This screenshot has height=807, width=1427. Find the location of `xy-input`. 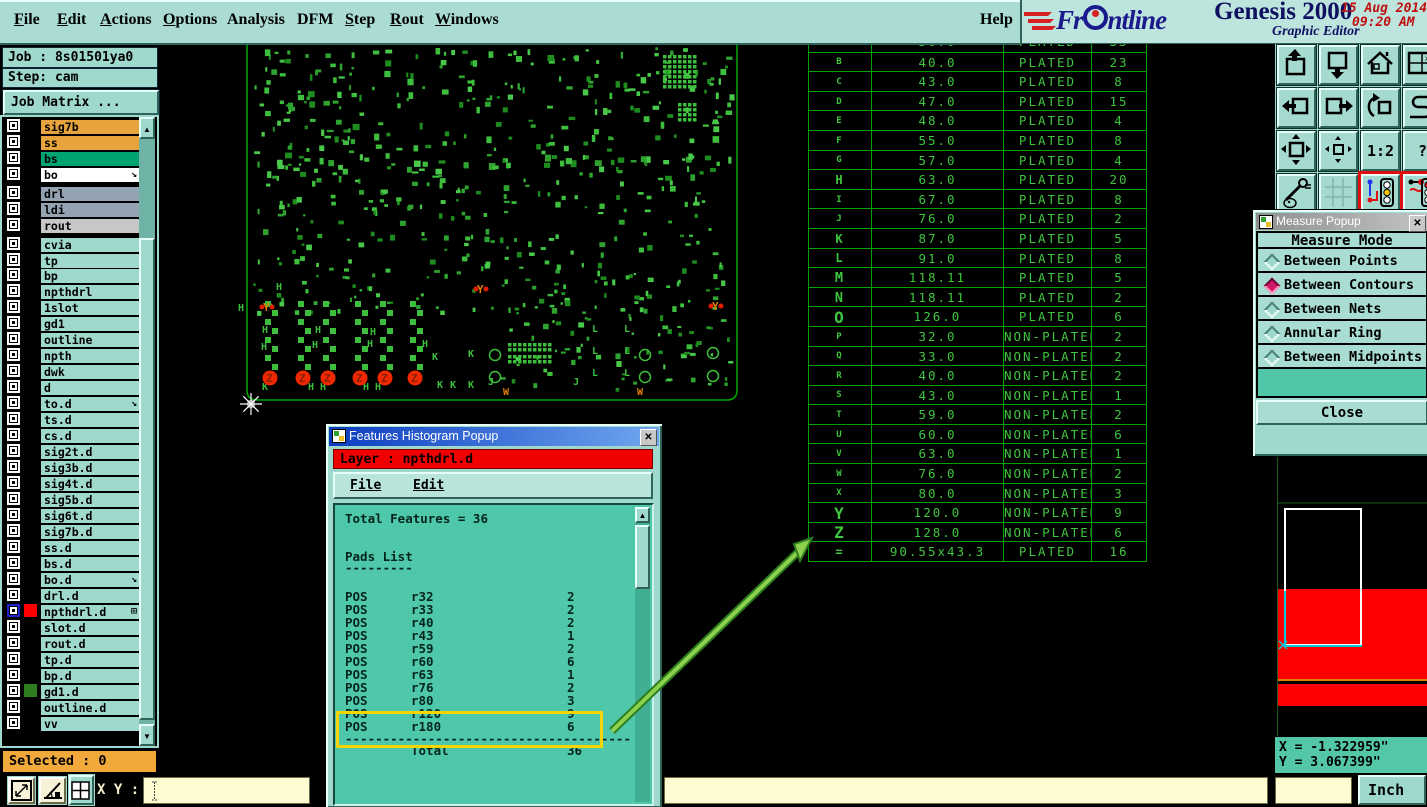

xy-input is located at coordinates (226, 790).